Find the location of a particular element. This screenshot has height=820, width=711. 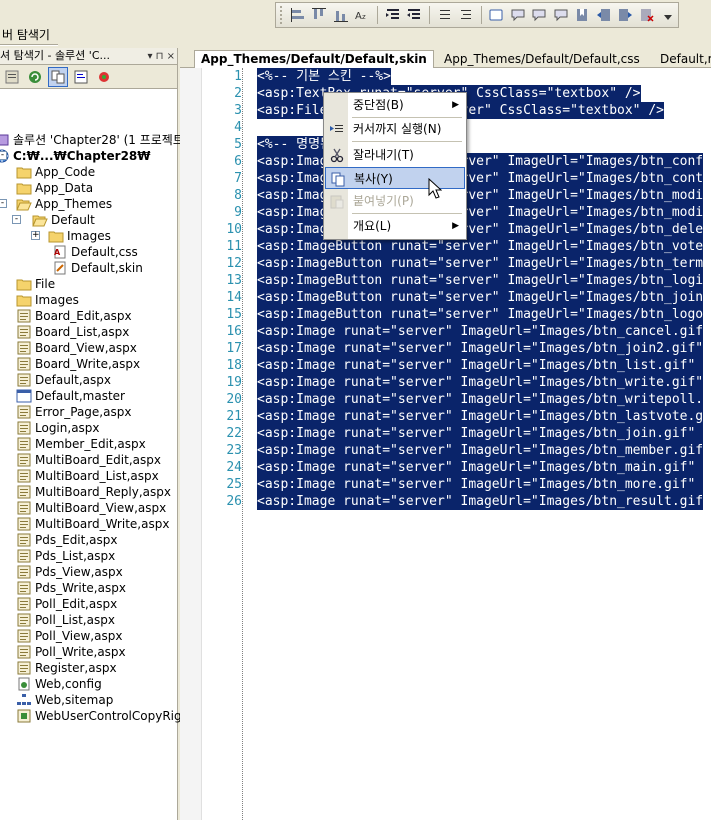

tree-item: MultiBoard_Edit,aspx is located at coordinates (88, 460).